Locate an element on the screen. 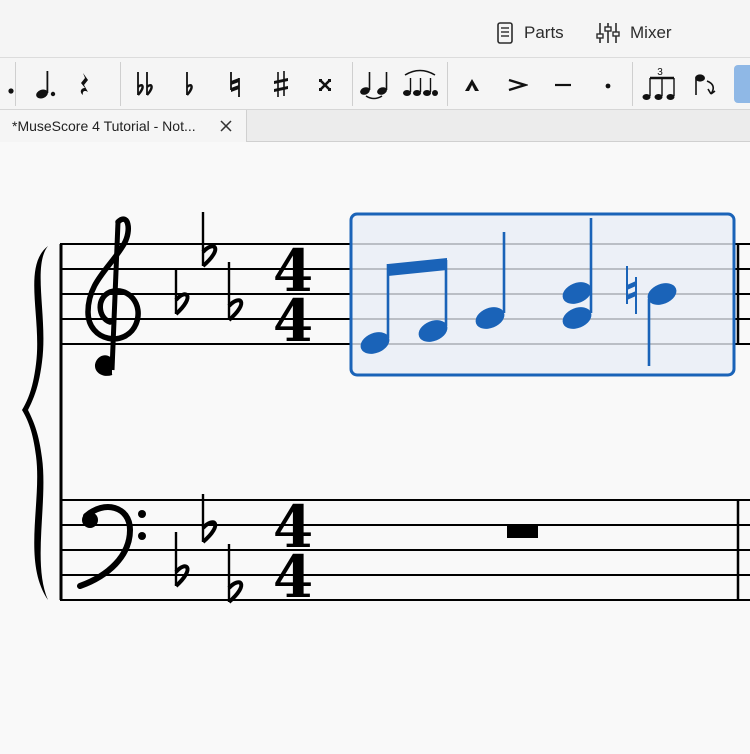  parts-button: Parts is located at coordinates (530, 33).